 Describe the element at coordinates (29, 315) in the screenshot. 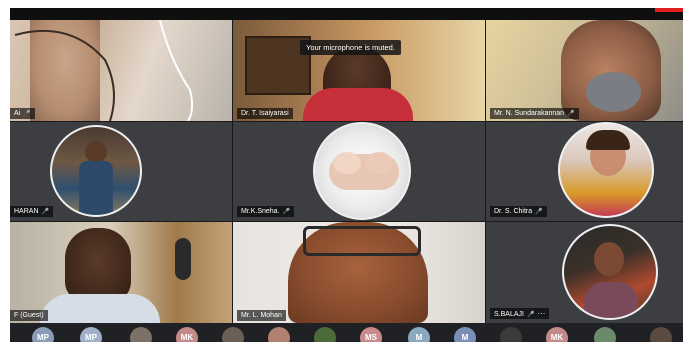

I see `participant-name-label: F (Guest)` at that location.